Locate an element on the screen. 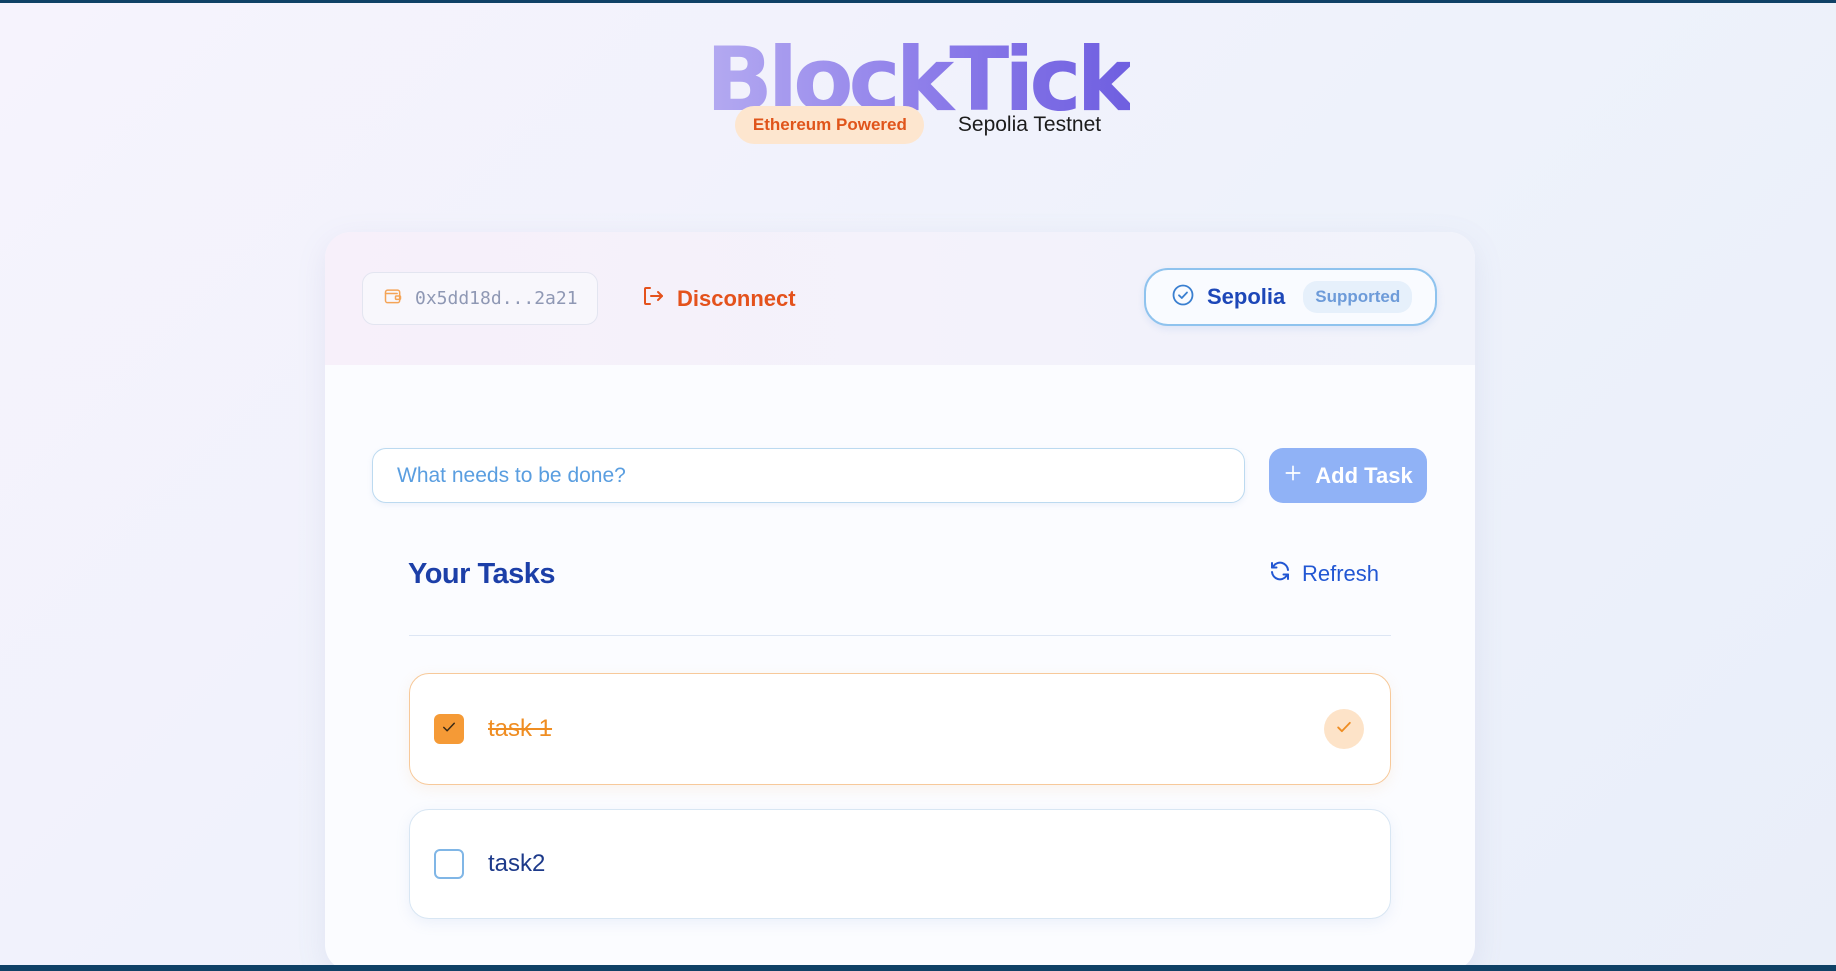 The height and width of the screenshot is (971, 1836). refresh-button: Refresh is located at coordinates (1323, 574).